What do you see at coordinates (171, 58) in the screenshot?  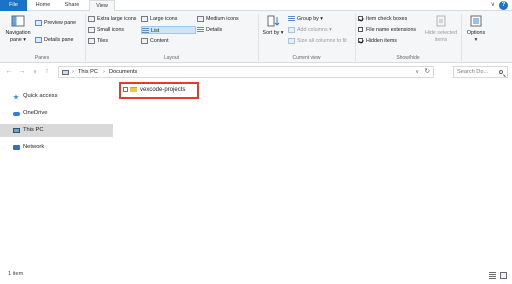 I see `layout-group-label: Layout` at bounding box center [171, 58].